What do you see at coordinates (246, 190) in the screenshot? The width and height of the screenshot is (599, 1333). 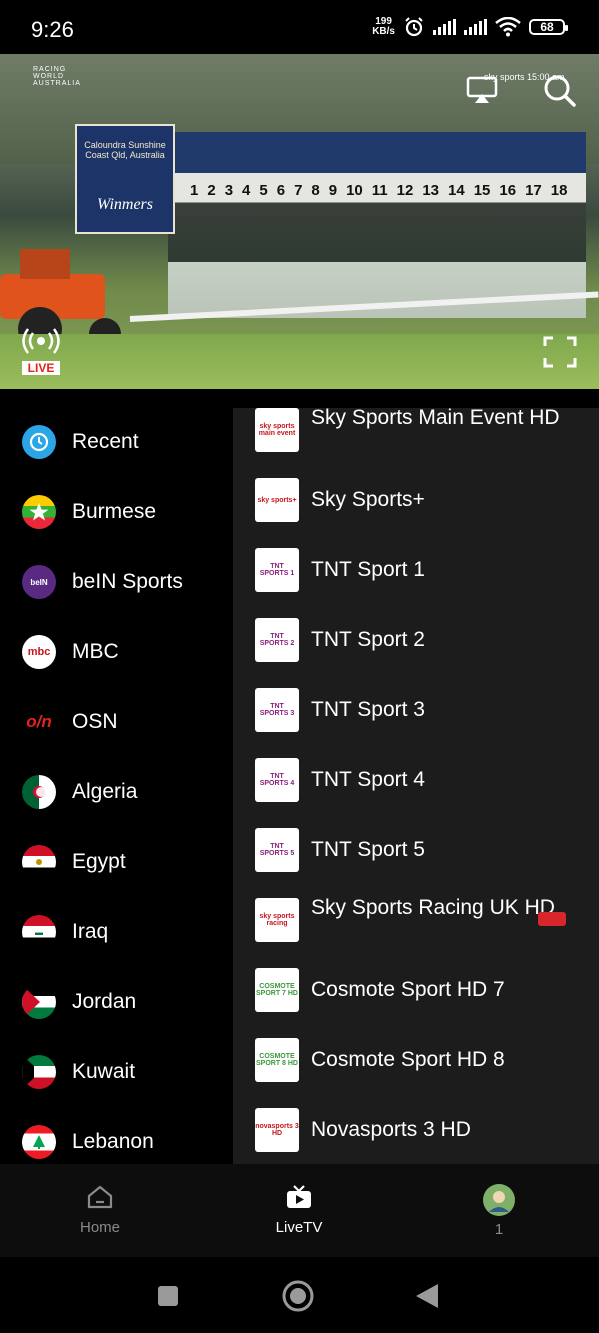 I see `stall-number: 4` at bounding box center [246, 190].